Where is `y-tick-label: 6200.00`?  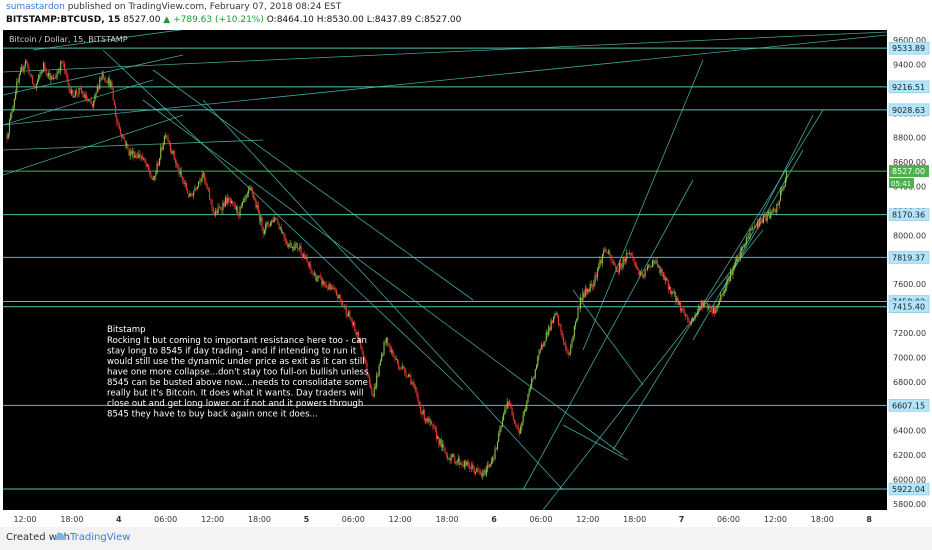 y-tick-label: 6200.00 is located at coordinates (909, 455).